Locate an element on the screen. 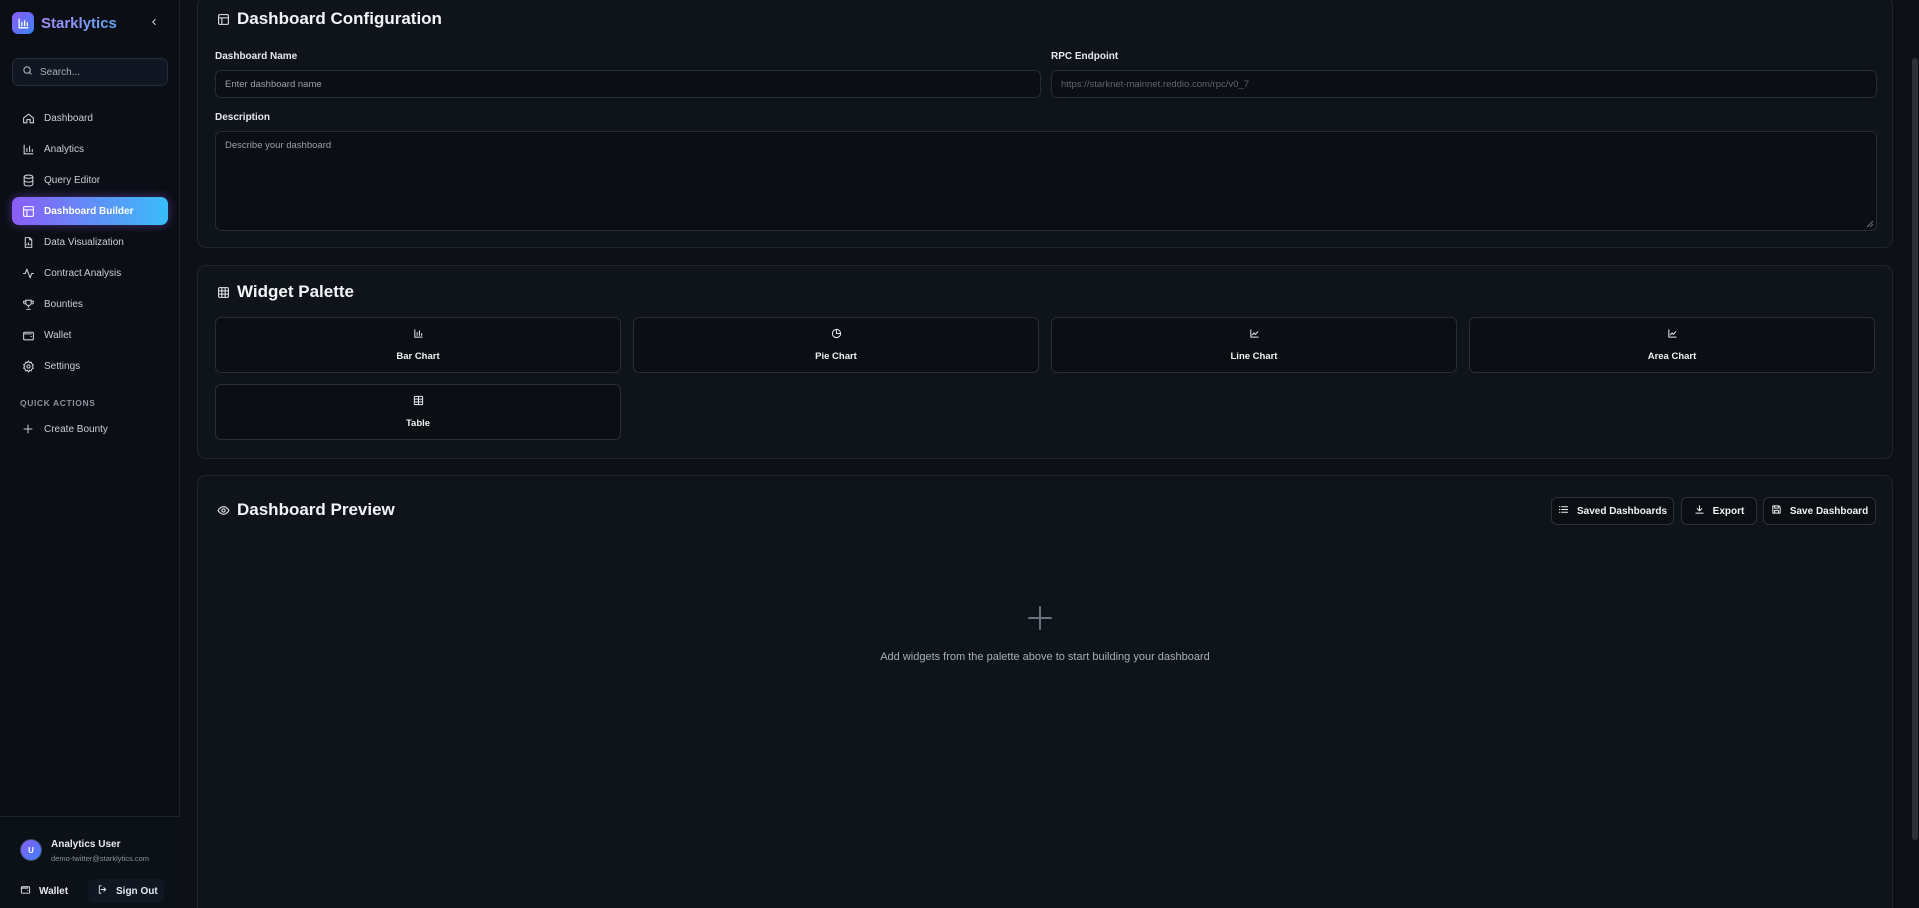  area-chart-icon is located at coordinates (1672, 333).